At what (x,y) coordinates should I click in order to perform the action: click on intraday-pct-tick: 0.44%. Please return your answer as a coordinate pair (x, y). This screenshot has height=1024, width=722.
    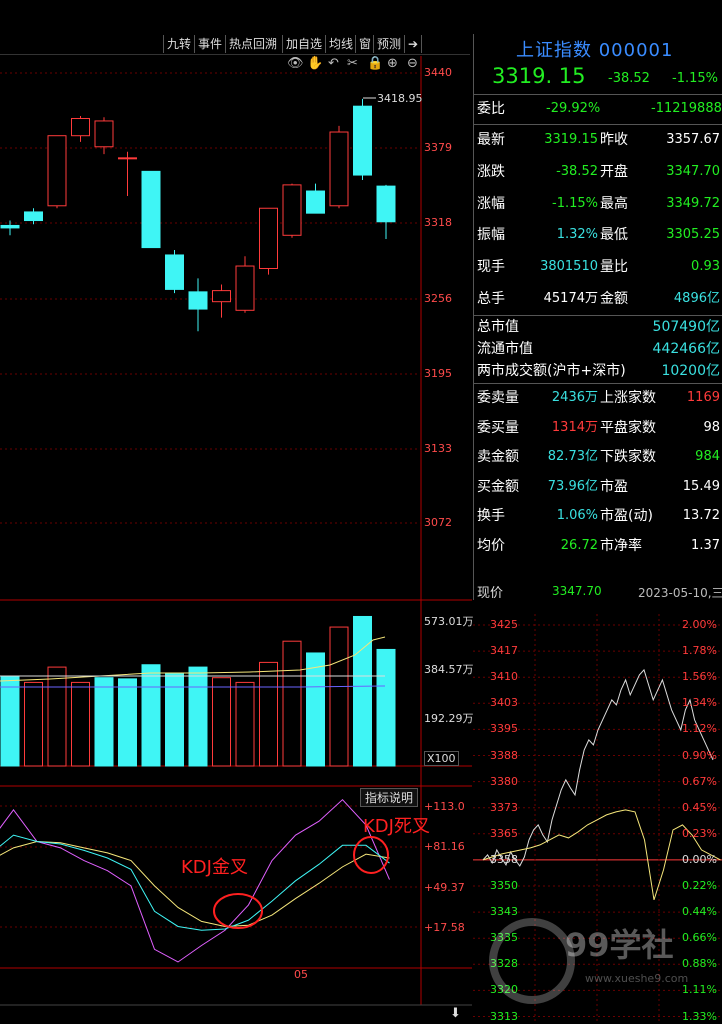
    Looking at the image, I should click on (699, 912).